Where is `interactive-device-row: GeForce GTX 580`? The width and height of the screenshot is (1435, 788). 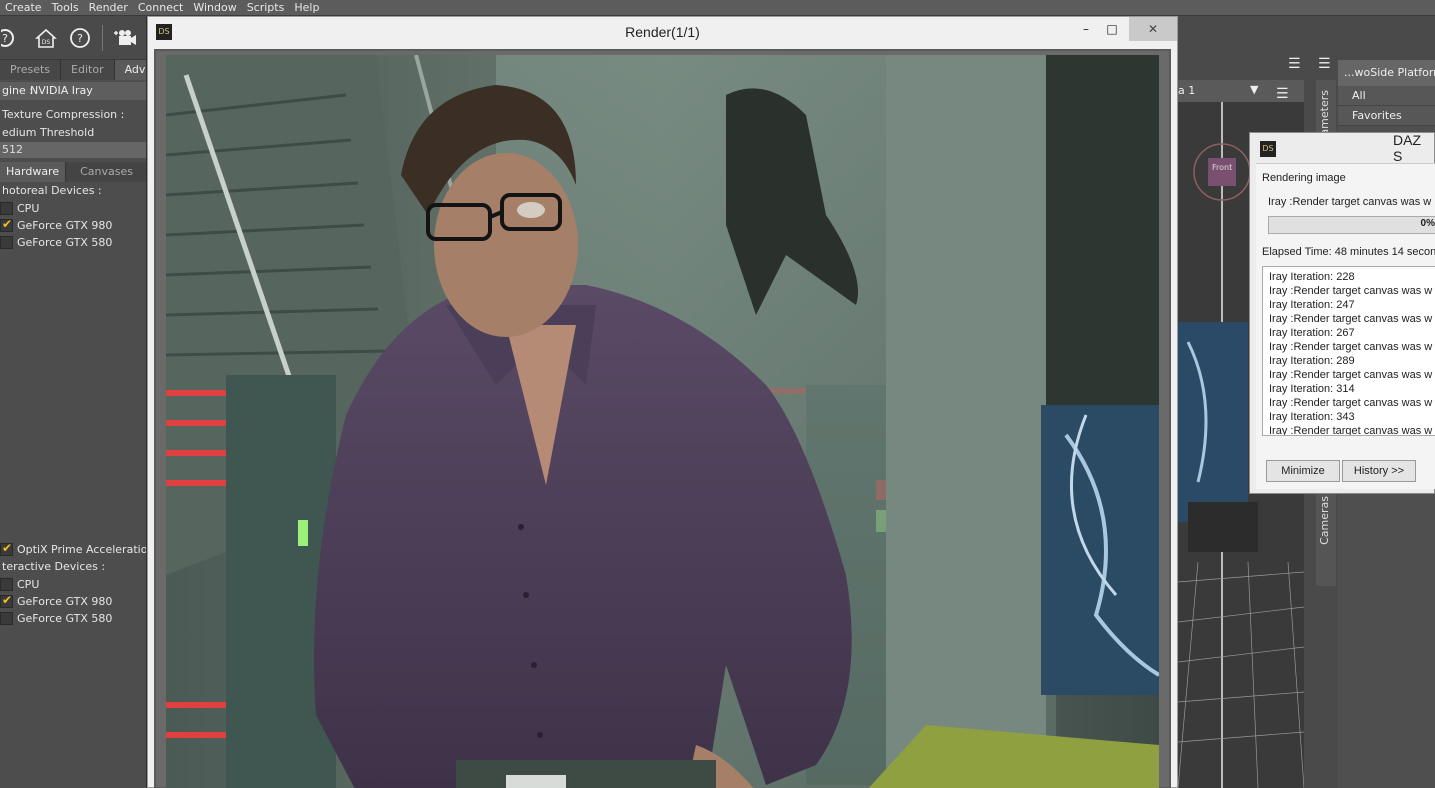
interactive-device-row: GeForce GTX 580 is located at coordinates (73, 618).